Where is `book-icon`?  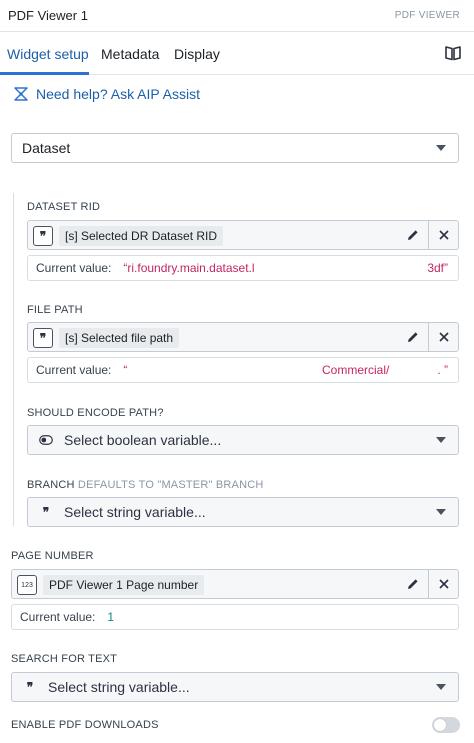 book-icon is located at coordinates (453, 53).